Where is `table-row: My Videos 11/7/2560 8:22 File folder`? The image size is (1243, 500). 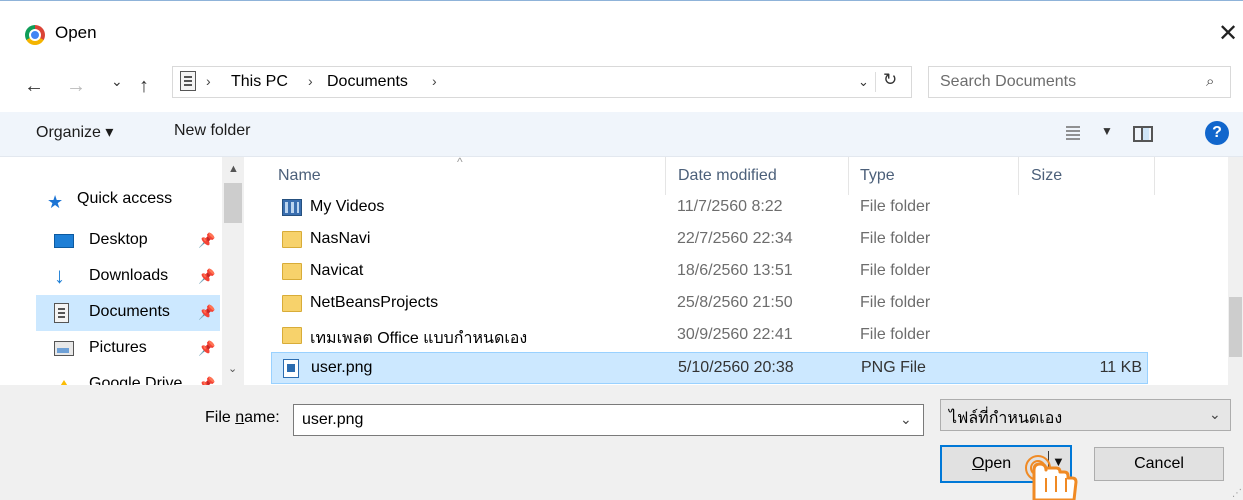 table-row: My Videos 11/7/2560 8:22 File folder is located at coordinates (709, 208).